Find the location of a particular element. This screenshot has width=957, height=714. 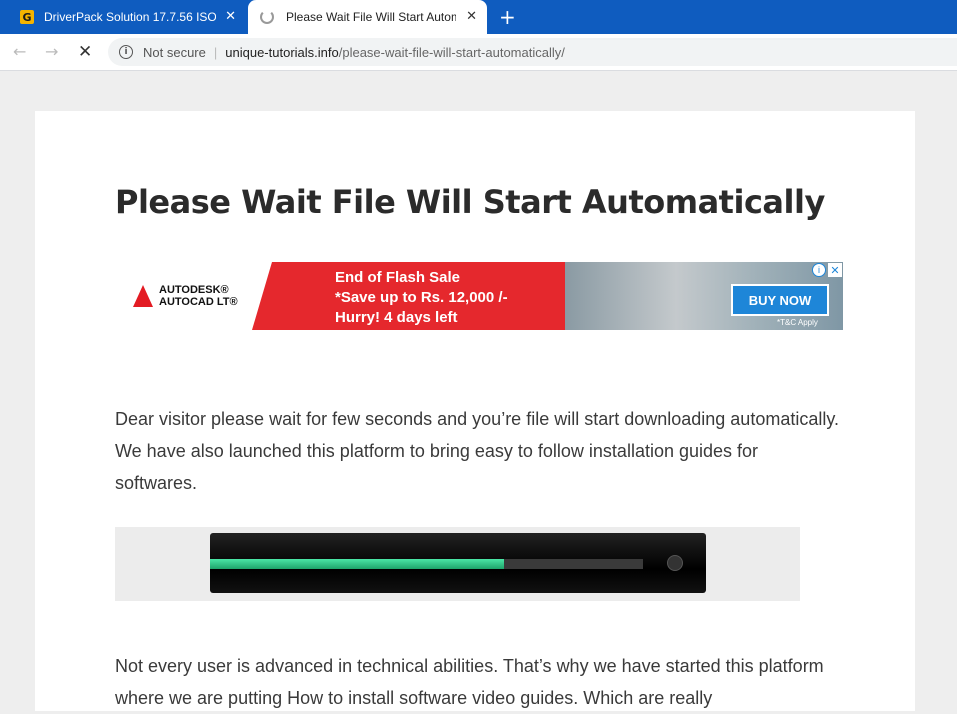

autocad-a-icon is located at coordinates (143, 296).